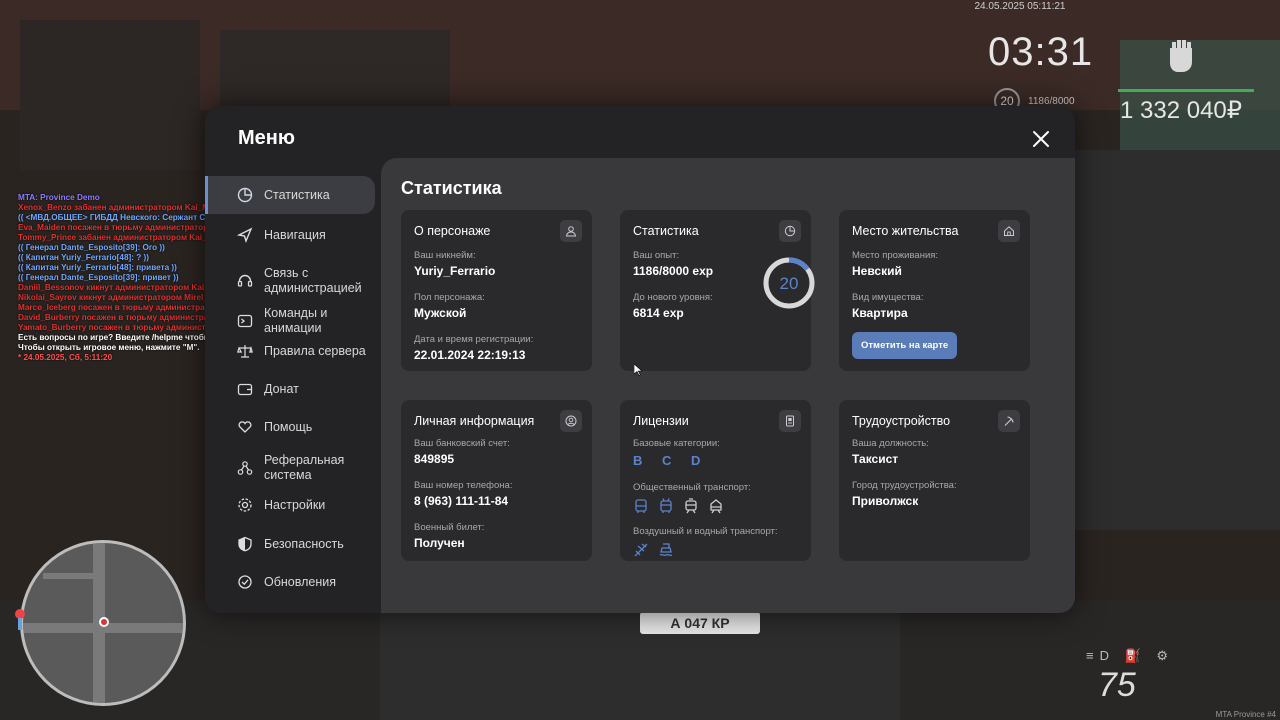 The image size is (1280, 720). I want to click on job-position-value: Таксист, so click(875, 459).